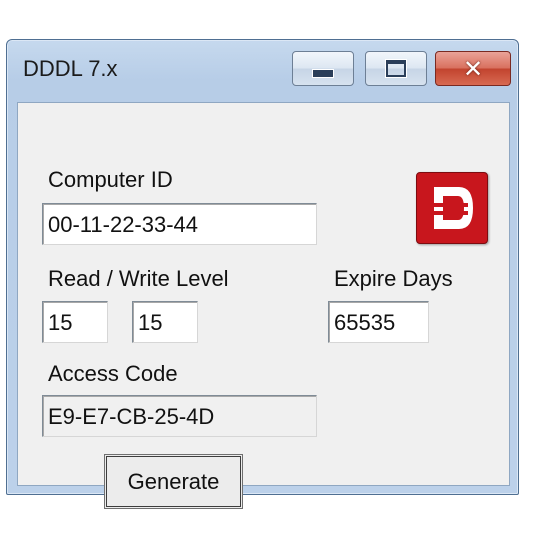 This screenshot has width=533, height=533. I want to click on maximize-button, so click(396, 68).